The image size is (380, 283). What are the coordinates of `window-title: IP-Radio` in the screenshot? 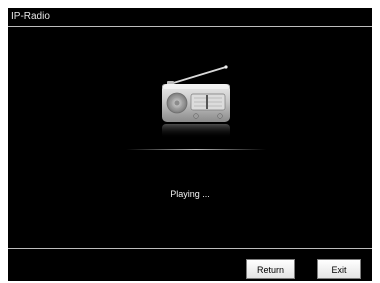 It's located at (30, 16).